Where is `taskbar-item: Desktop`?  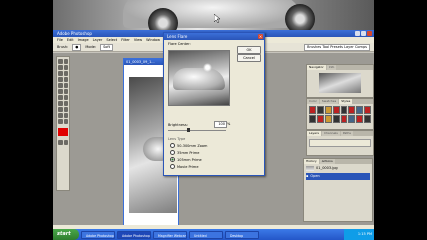
taskbar-item: Desktop is located at coordinates (242, 234).